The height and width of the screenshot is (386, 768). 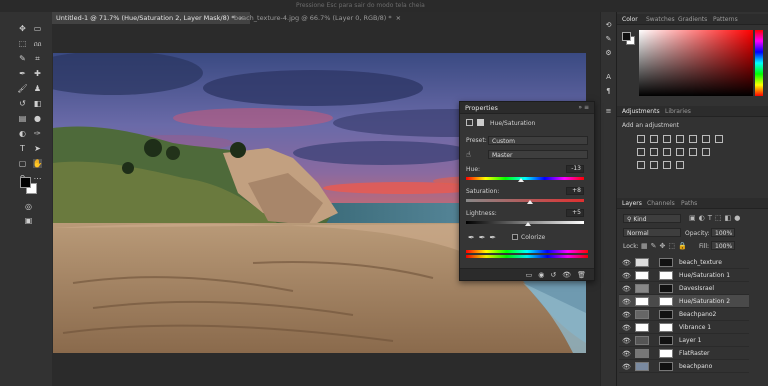 I want to click on layer-row: 👁 DavesIsrael, so click(x=684, y=288).